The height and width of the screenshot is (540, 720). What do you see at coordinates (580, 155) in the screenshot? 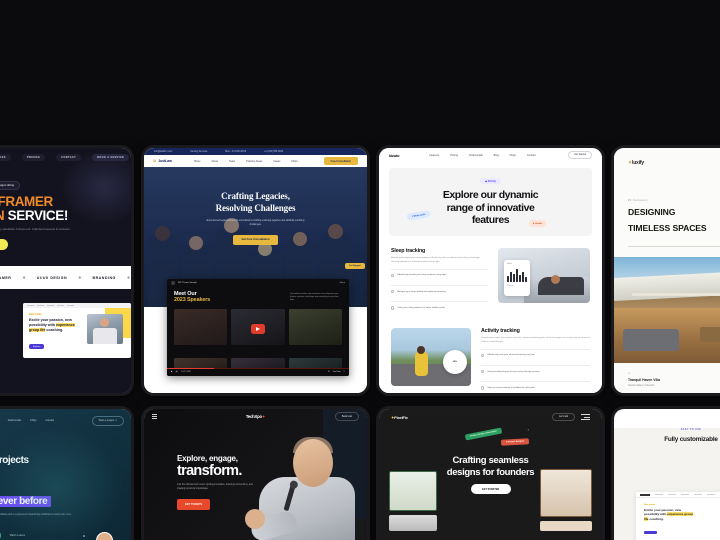
I see `nav-cta-button: Get Started` at bounding box center [580, 155].